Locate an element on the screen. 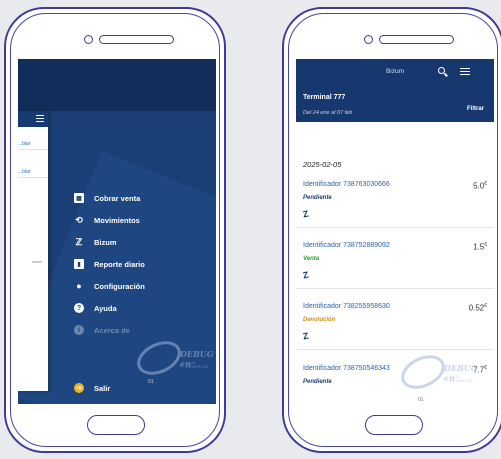  transaction-amount: 0.52€ is located at coordinates (477, 308).